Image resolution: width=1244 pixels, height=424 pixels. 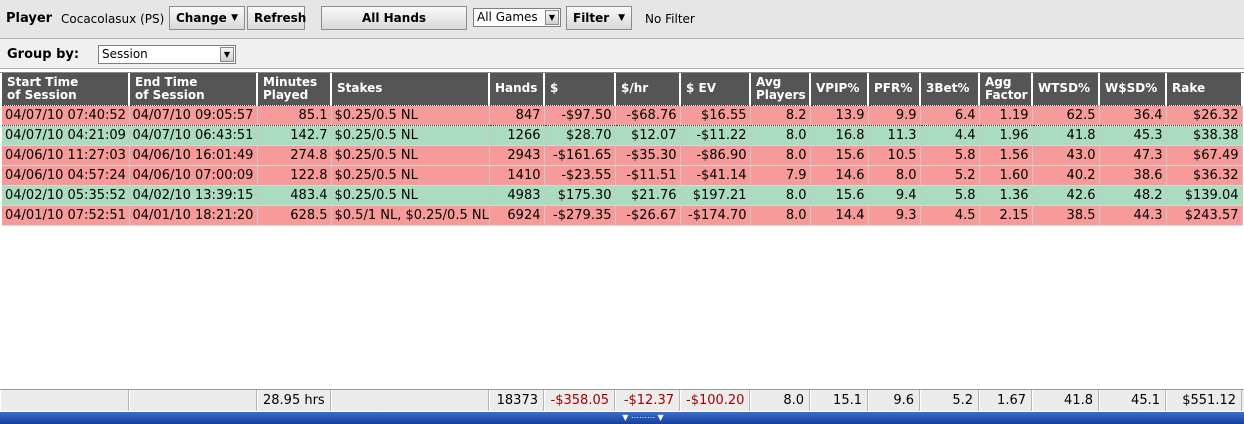 I want to click on table-cell: 1.60, so click(x=1006, y=175).